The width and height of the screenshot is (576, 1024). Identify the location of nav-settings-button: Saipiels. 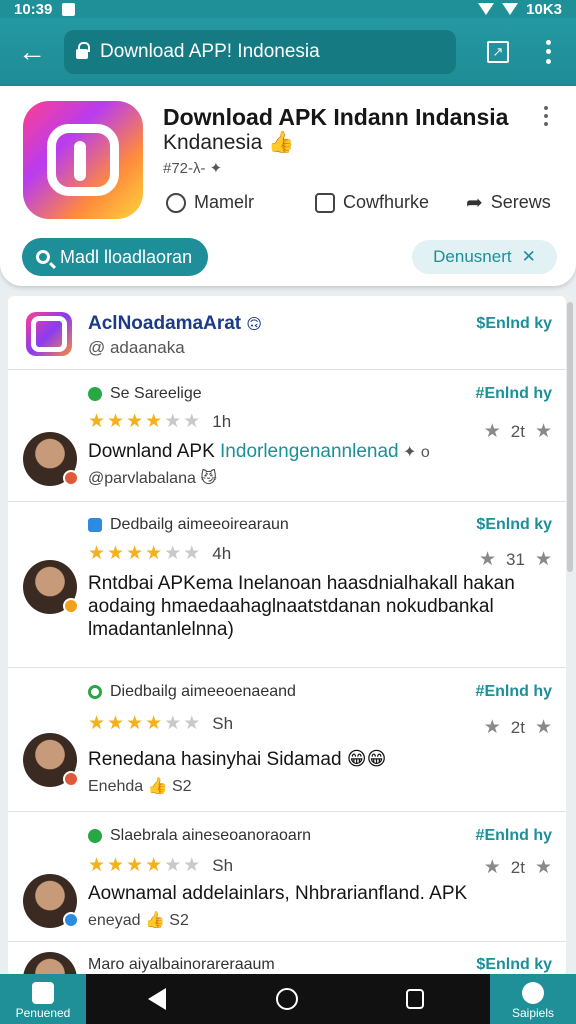
(533, 999).